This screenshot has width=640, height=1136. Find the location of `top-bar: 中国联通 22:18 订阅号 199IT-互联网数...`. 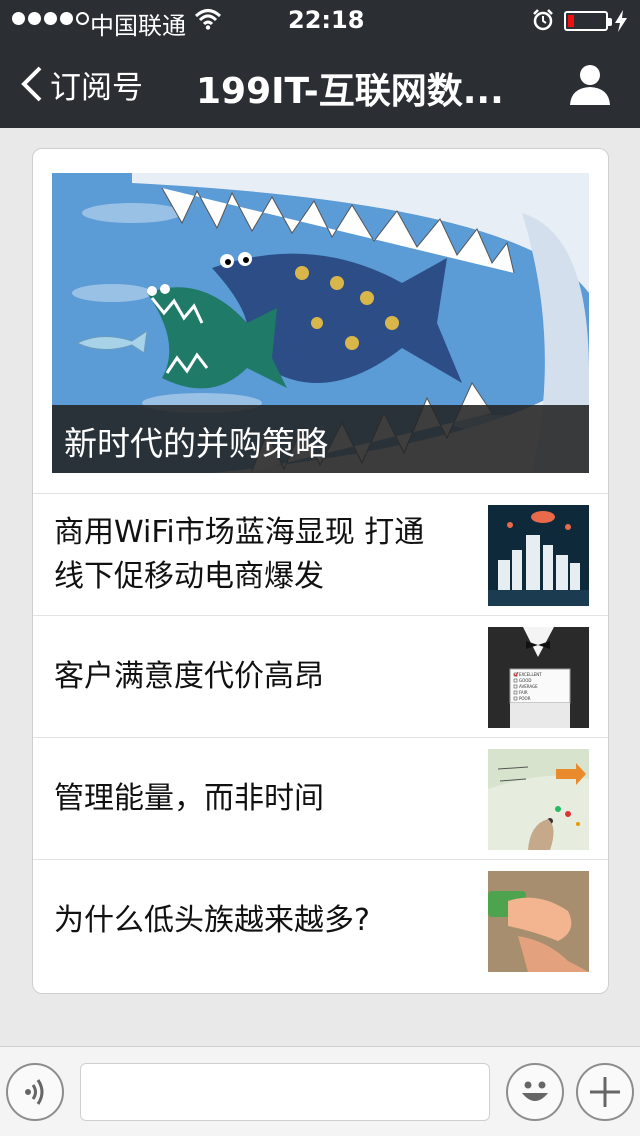

top-bar: 中国联通 22:18 订阅号 199IT-互联网数... is located at coordinates (320, 64).